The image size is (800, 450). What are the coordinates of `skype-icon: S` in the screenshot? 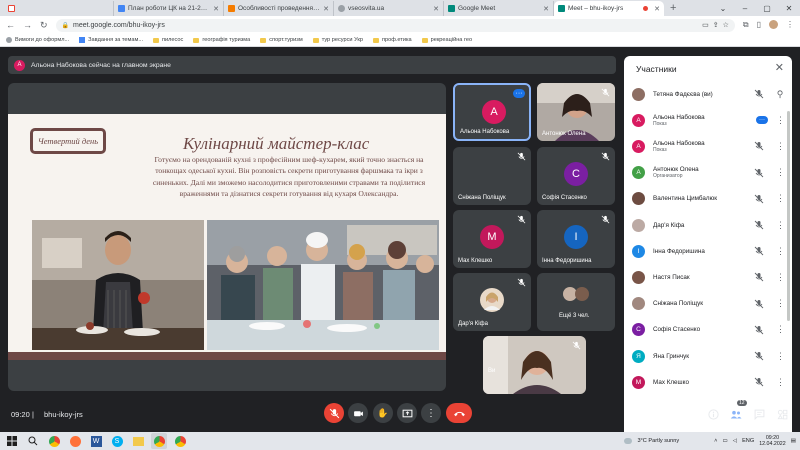 It's located at (117, 441).